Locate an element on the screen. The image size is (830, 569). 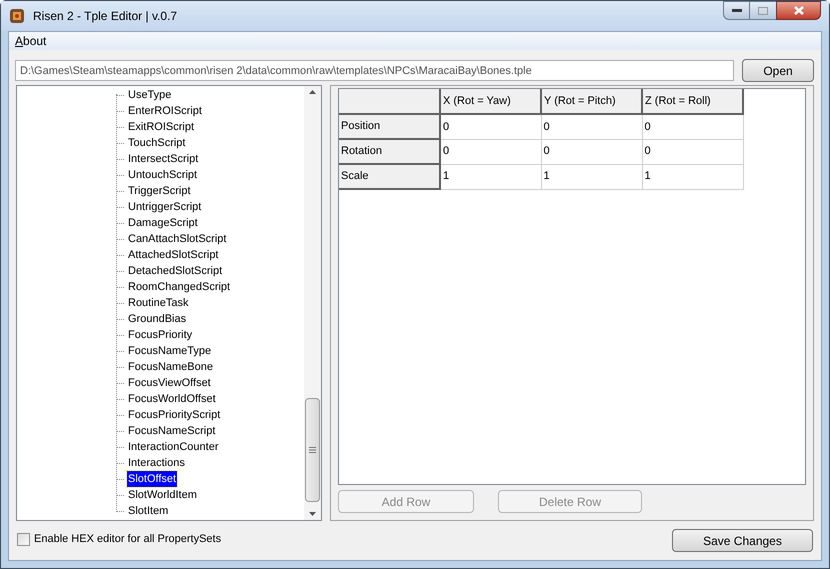
scroll-up-icon is located at coordinates (312, 92).